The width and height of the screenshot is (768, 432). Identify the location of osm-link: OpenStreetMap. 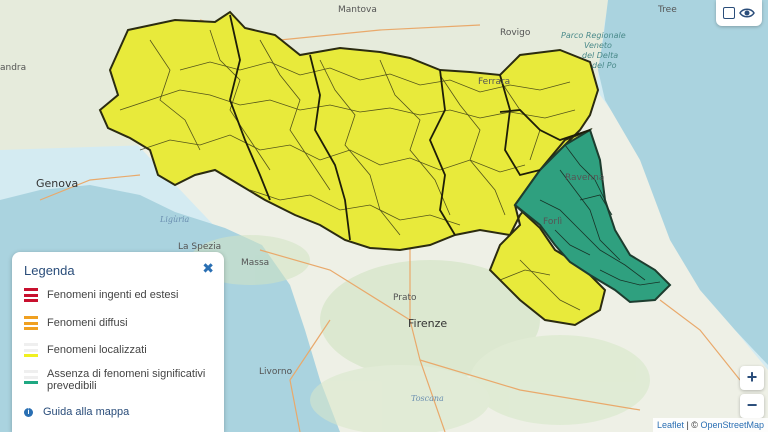
(732, 425).